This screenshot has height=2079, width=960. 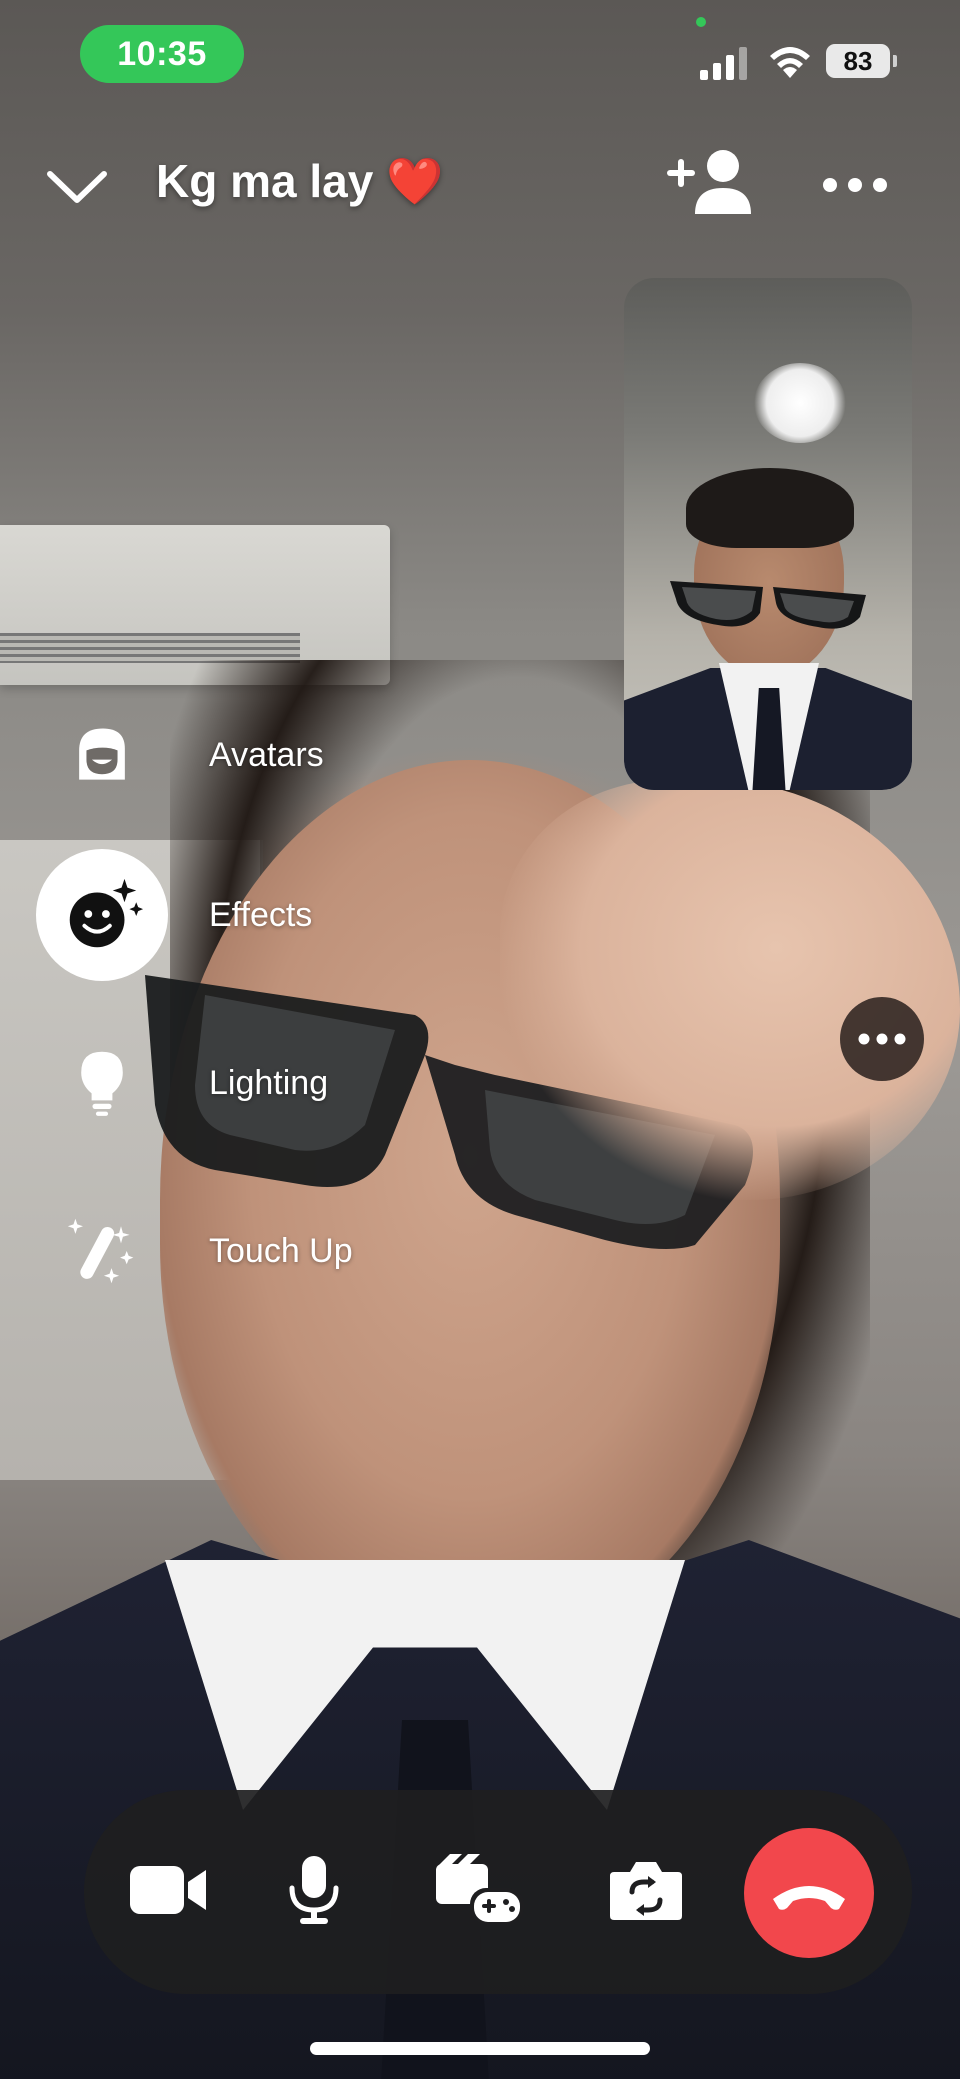 What do you see at coordinates (102, 1083) in the screenshot?
I see `lightbulb-icon` at bounding box center [102, 1083].